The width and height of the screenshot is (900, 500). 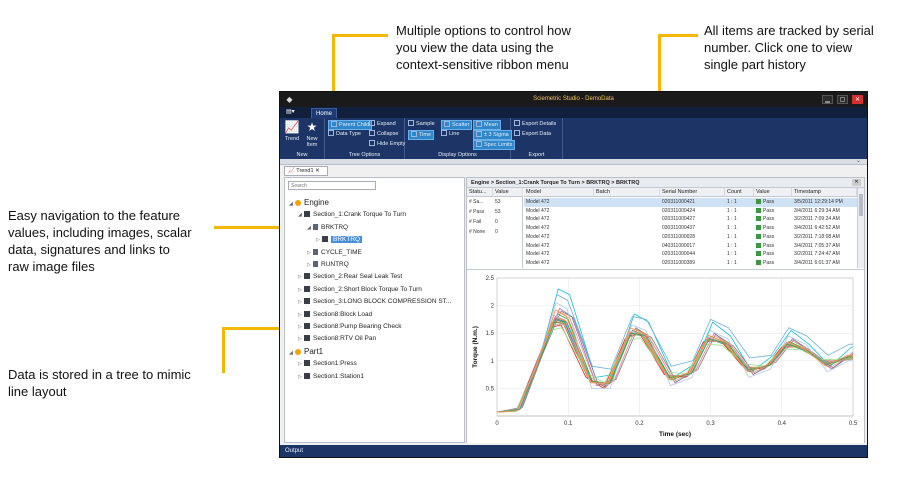 I want to click on ribbon-collapse-bar: ⌄, so click(x=573, y=161).